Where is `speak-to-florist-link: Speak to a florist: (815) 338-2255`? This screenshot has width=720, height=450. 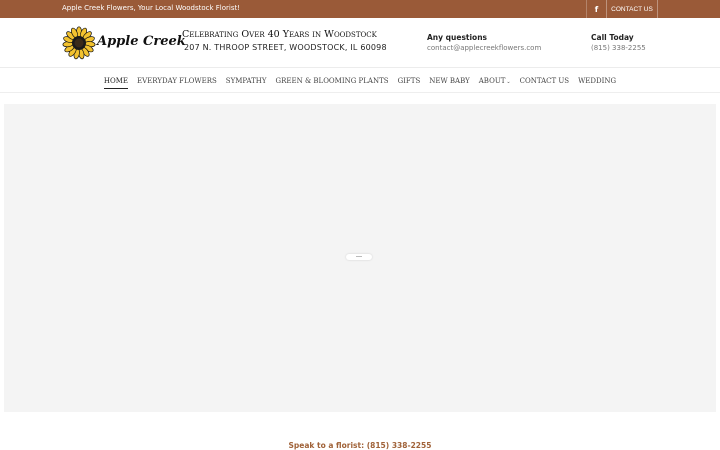
speak-to-florist-link: Speak to a florist: (815) 338-2255 is located at coordinates (360, 445).